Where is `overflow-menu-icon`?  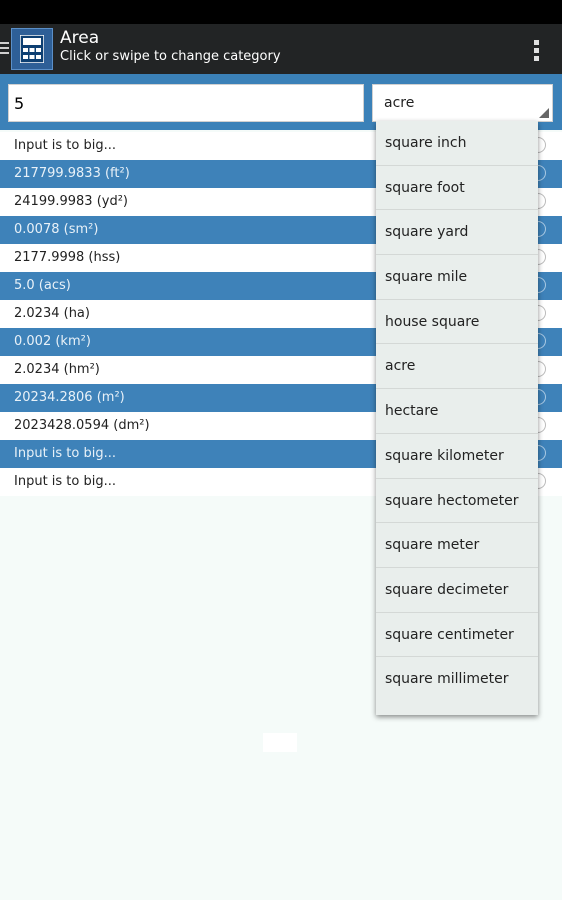
overflow-menu-icon is located at coordinates (537, 52).